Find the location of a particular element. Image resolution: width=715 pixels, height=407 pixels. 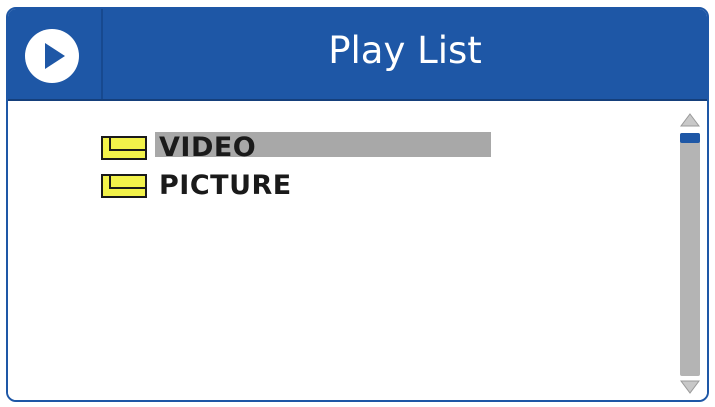

scroll-track is located at coordinates (690, 254).